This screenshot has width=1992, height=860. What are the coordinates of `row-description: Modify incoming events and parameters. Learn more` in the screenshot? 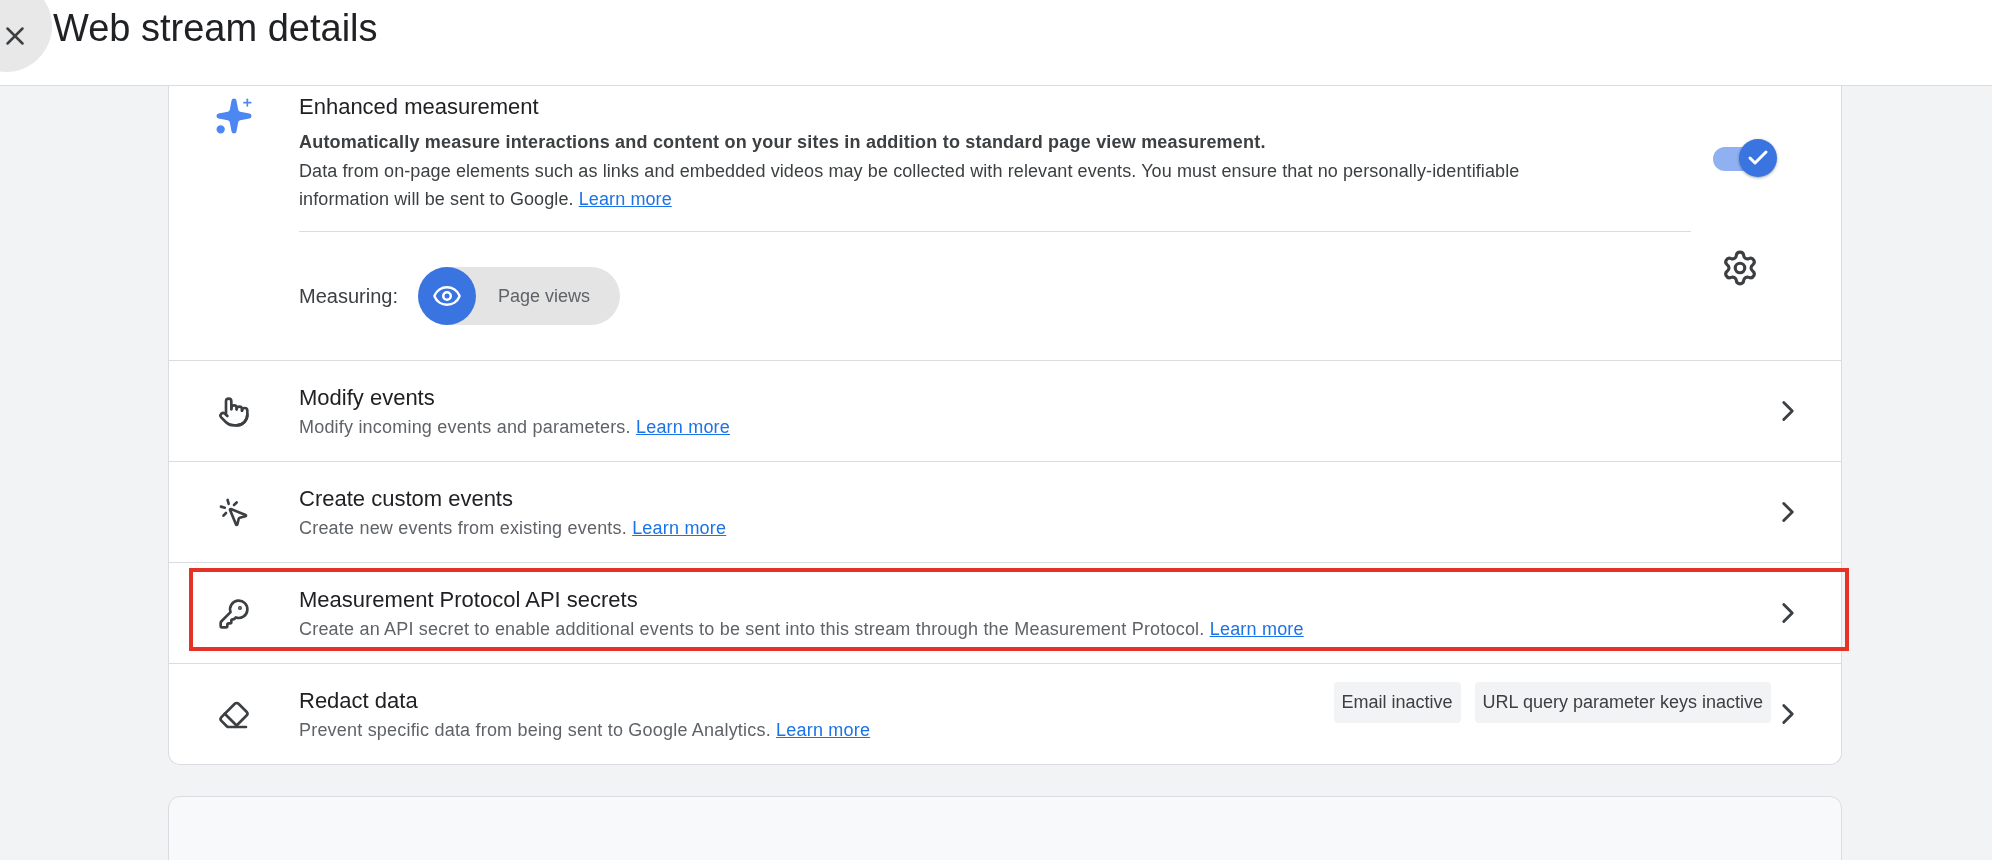 It's located at (515, 427).